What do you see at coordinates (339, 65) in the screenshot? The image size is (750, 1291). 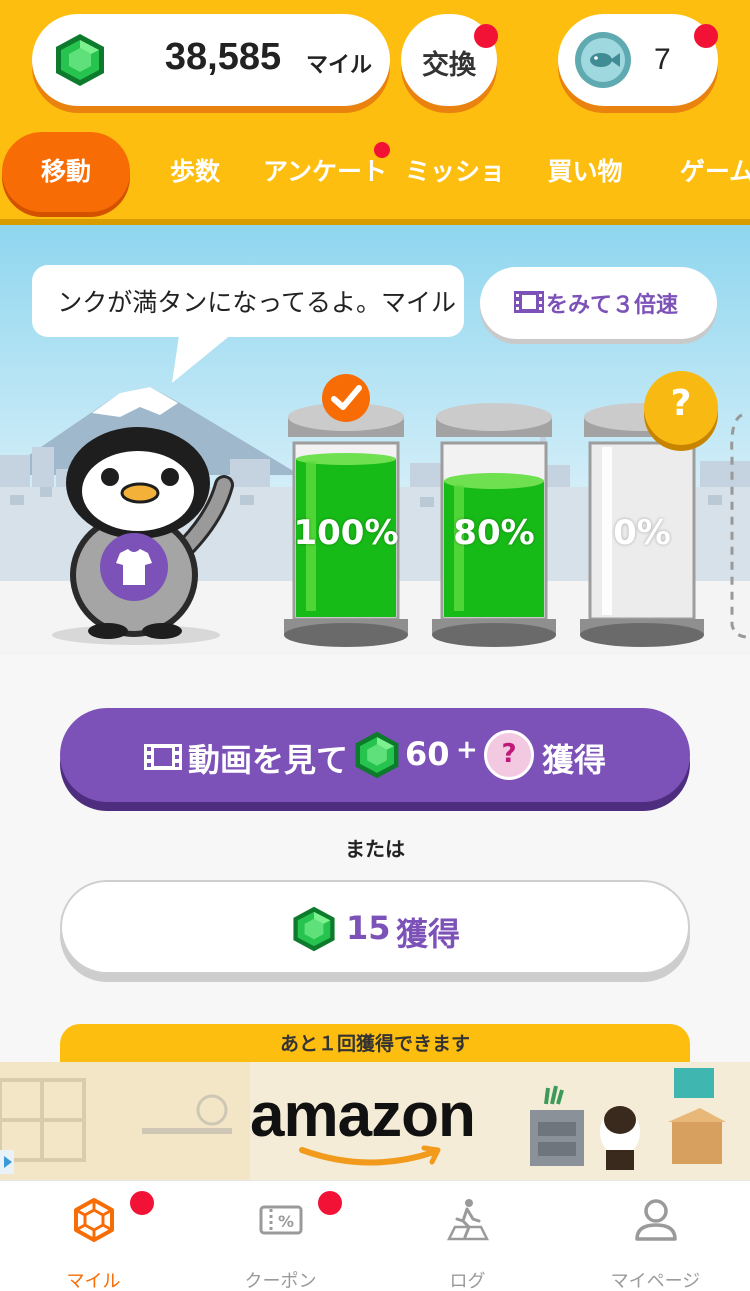 I see `miles-unit: マイル` at bounding box center [339, 65].